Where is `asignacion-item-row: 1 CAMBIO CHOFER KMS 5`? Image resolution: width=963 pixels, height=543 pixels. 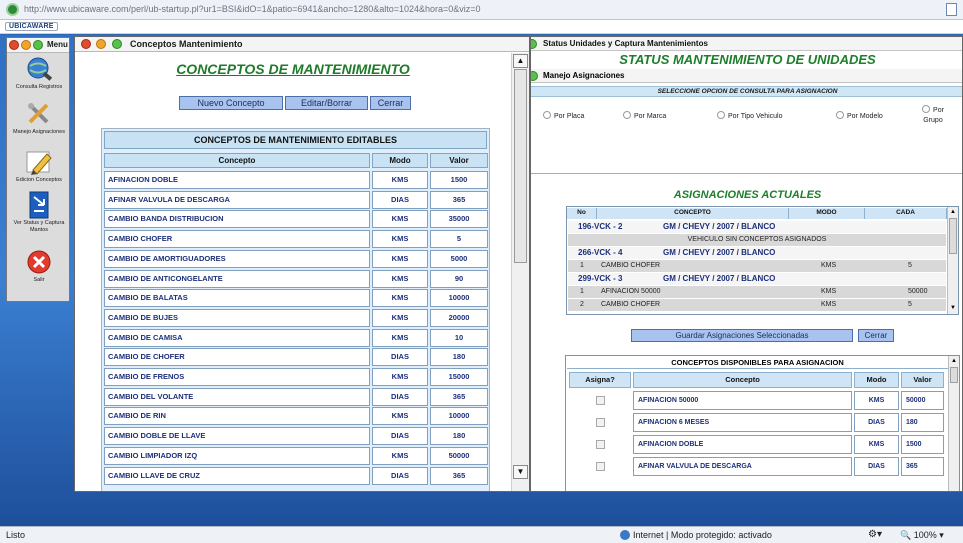 asignacion-item-row: 1 CAMBIO CHOFER KMS 5 is located at coordinates (757, 266).